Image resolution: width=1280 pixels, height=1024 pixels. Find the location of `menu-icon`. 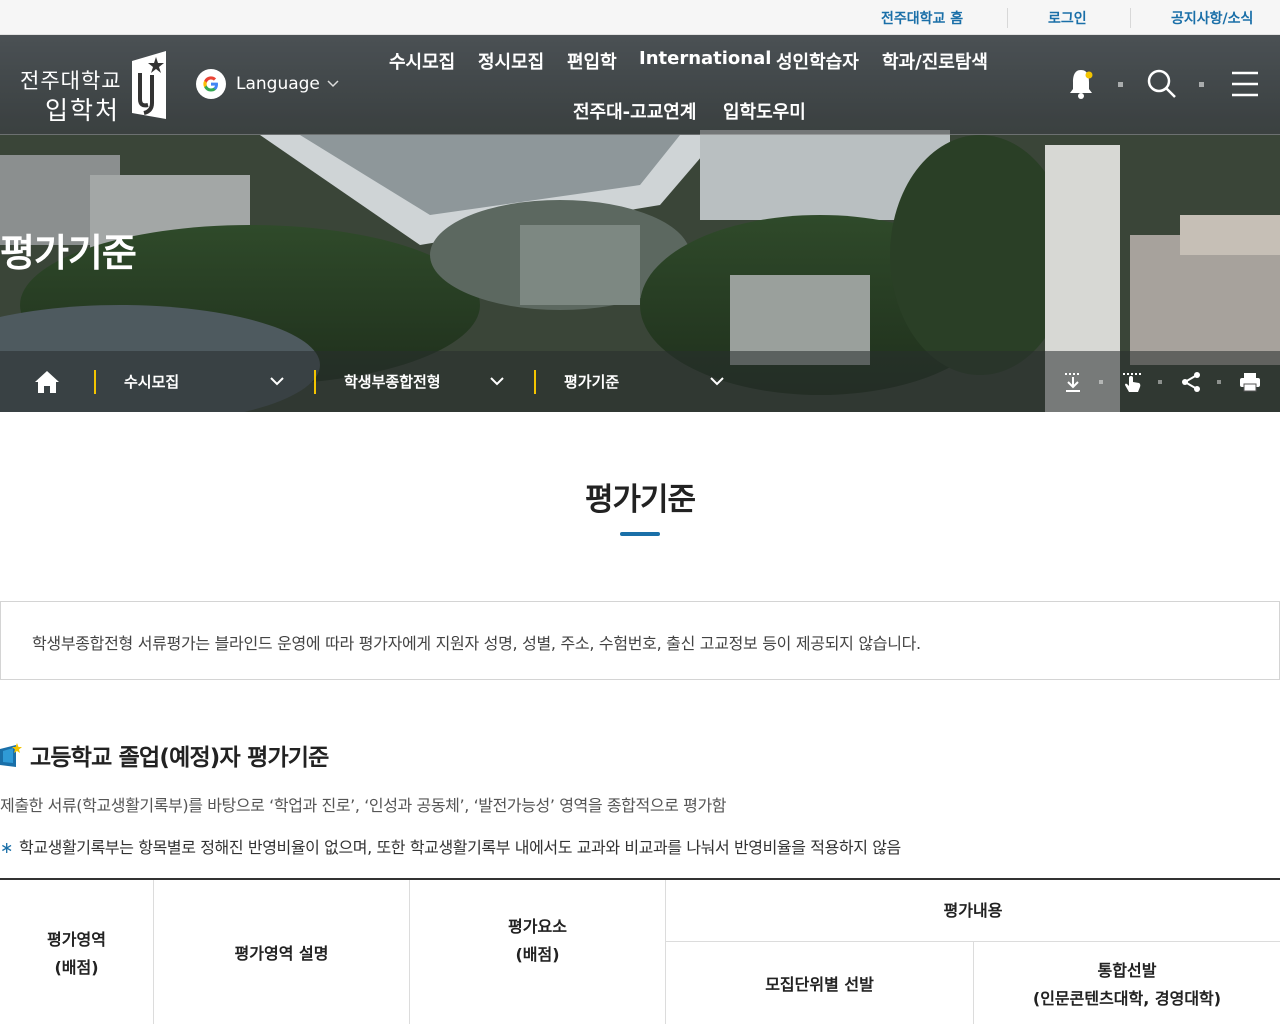

menu-icon is located at coordinates (1245, 84).